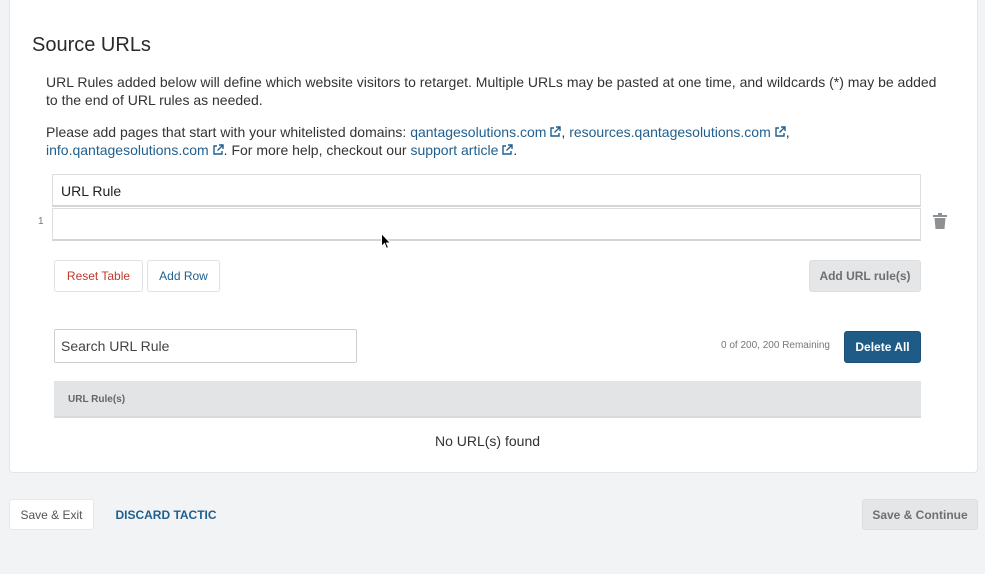  I want to click on delete-all-button: Delete All, so click(882, 347).